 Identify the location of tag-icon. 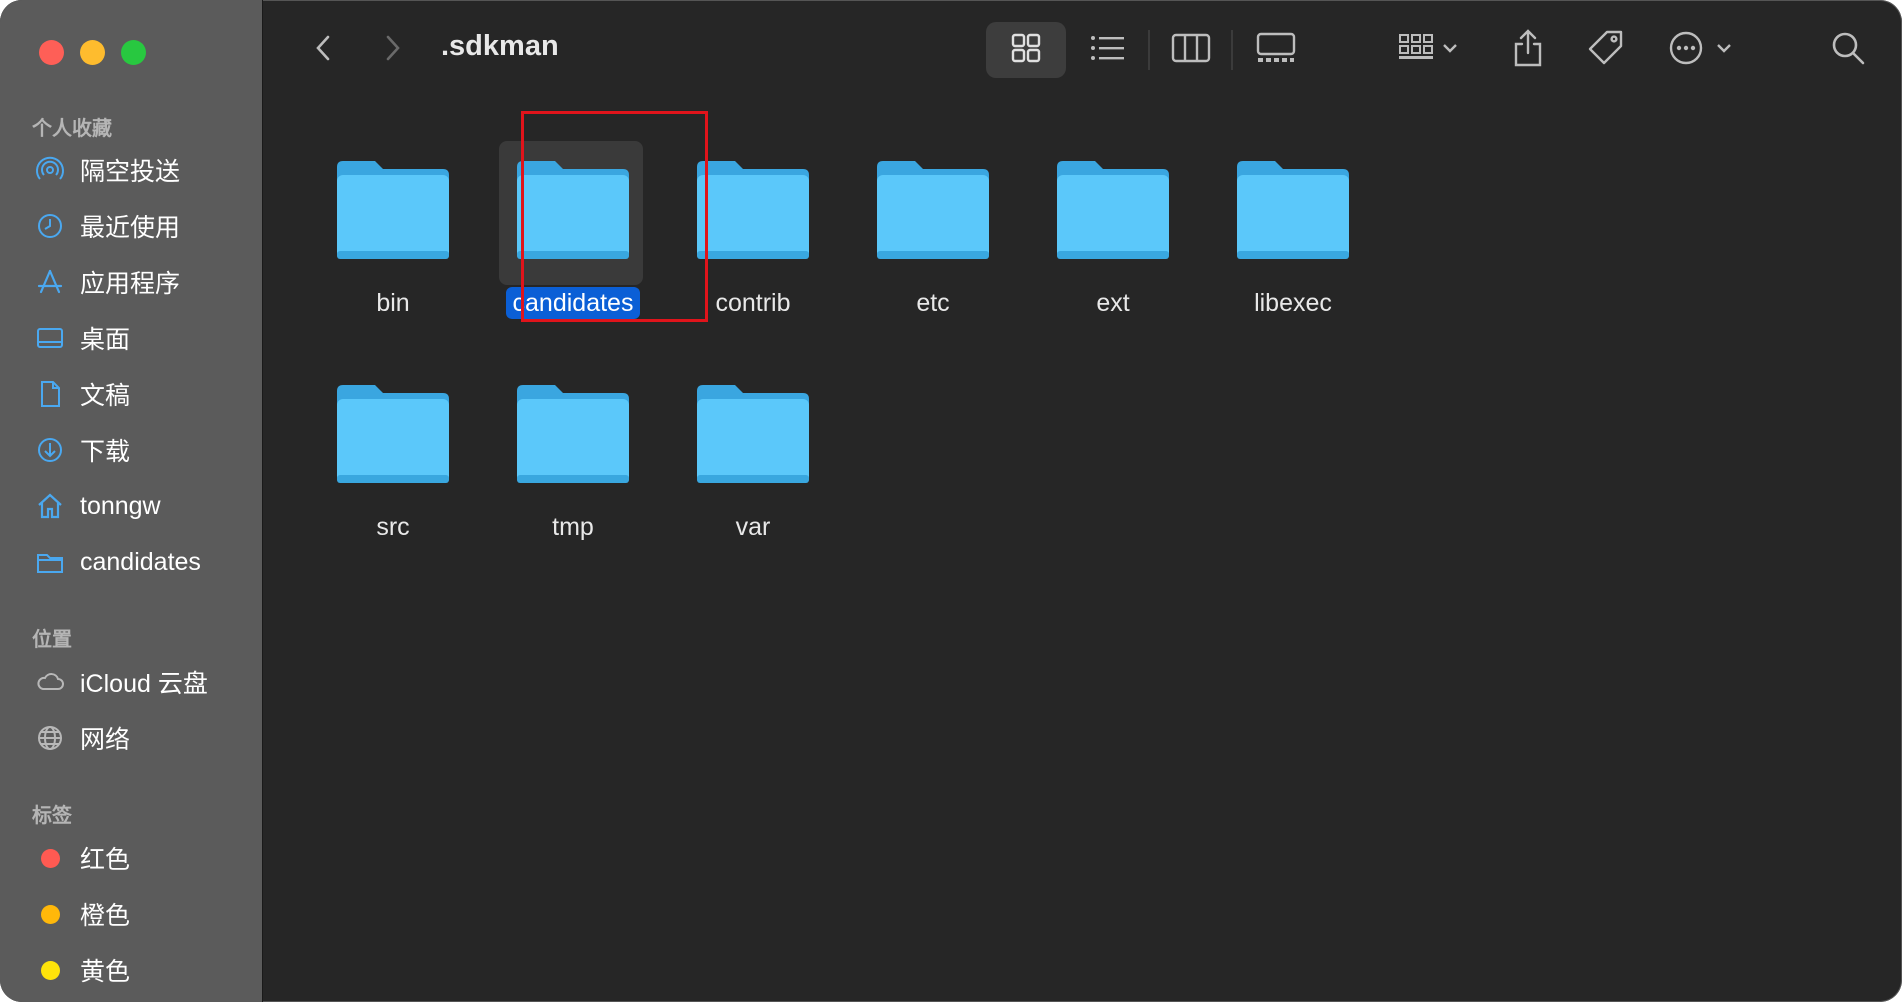
(1606, 50).